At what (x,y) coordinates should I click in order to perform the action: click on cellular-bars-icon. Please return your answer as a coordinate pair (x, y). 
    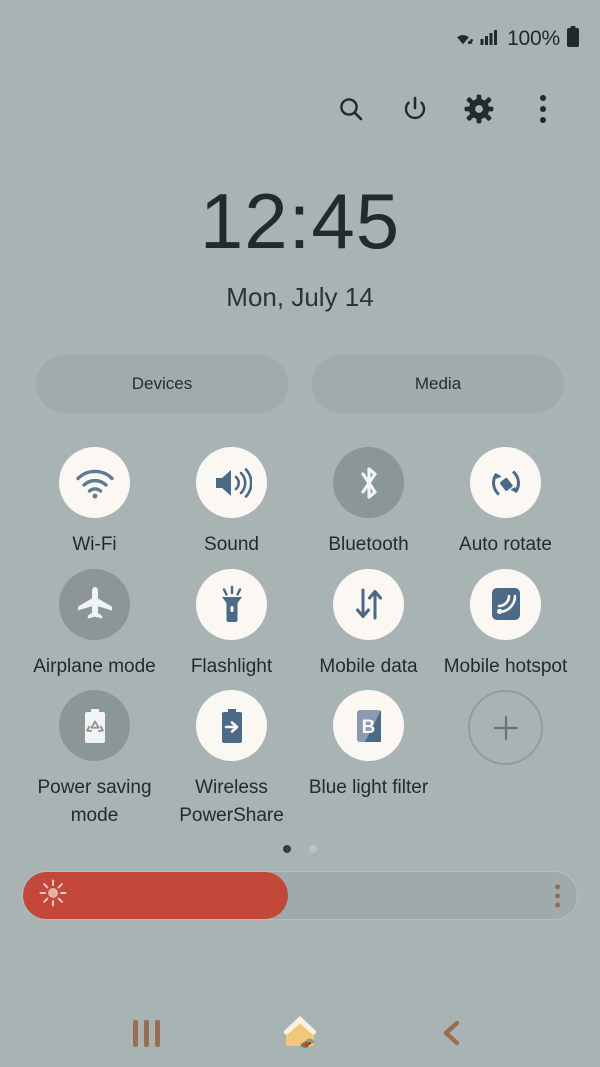
    Looking at the image, I should click on (489, 39).